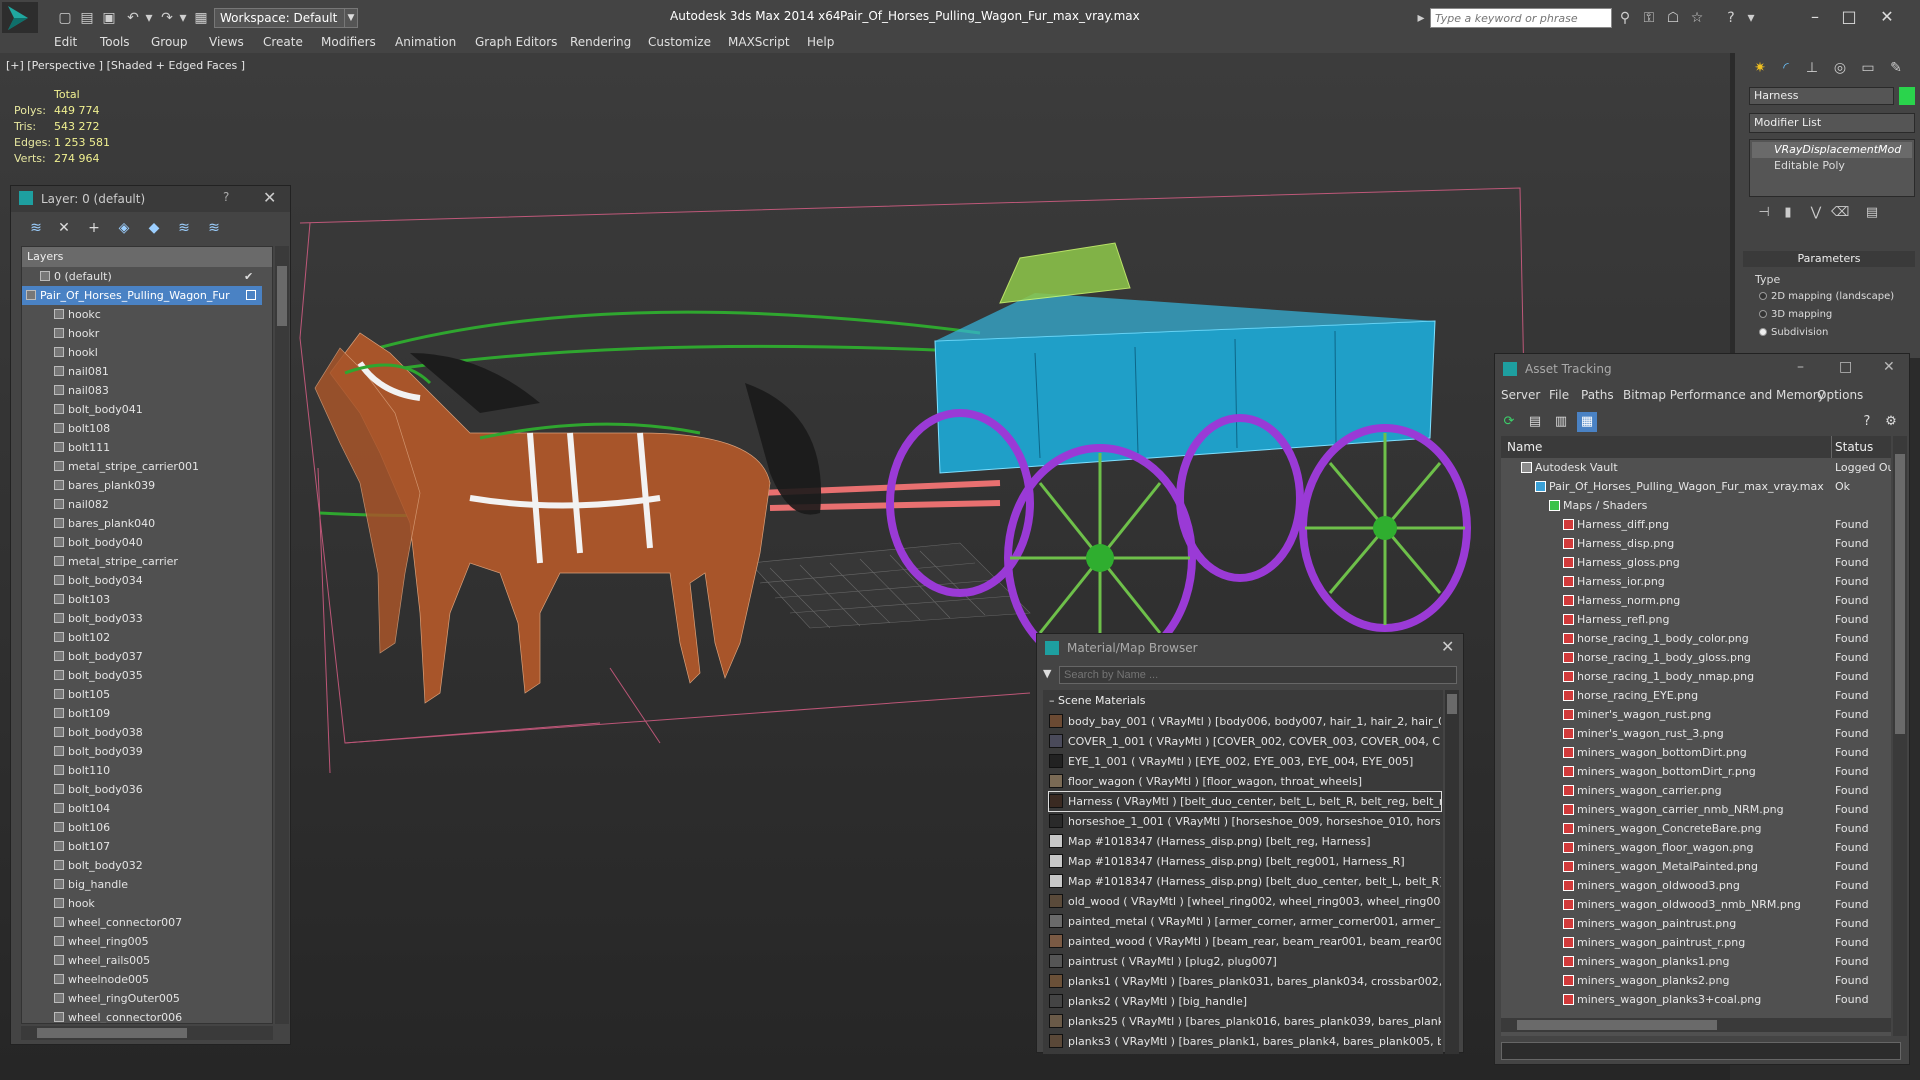 The width and height of the screenshot is (1920, 1080). What do you see at coordinates (1696, 828) in the screenshot?
I see `asset-row: miners_wagon_ConcreteBare.png Found` at bounding box center [1696, 828].